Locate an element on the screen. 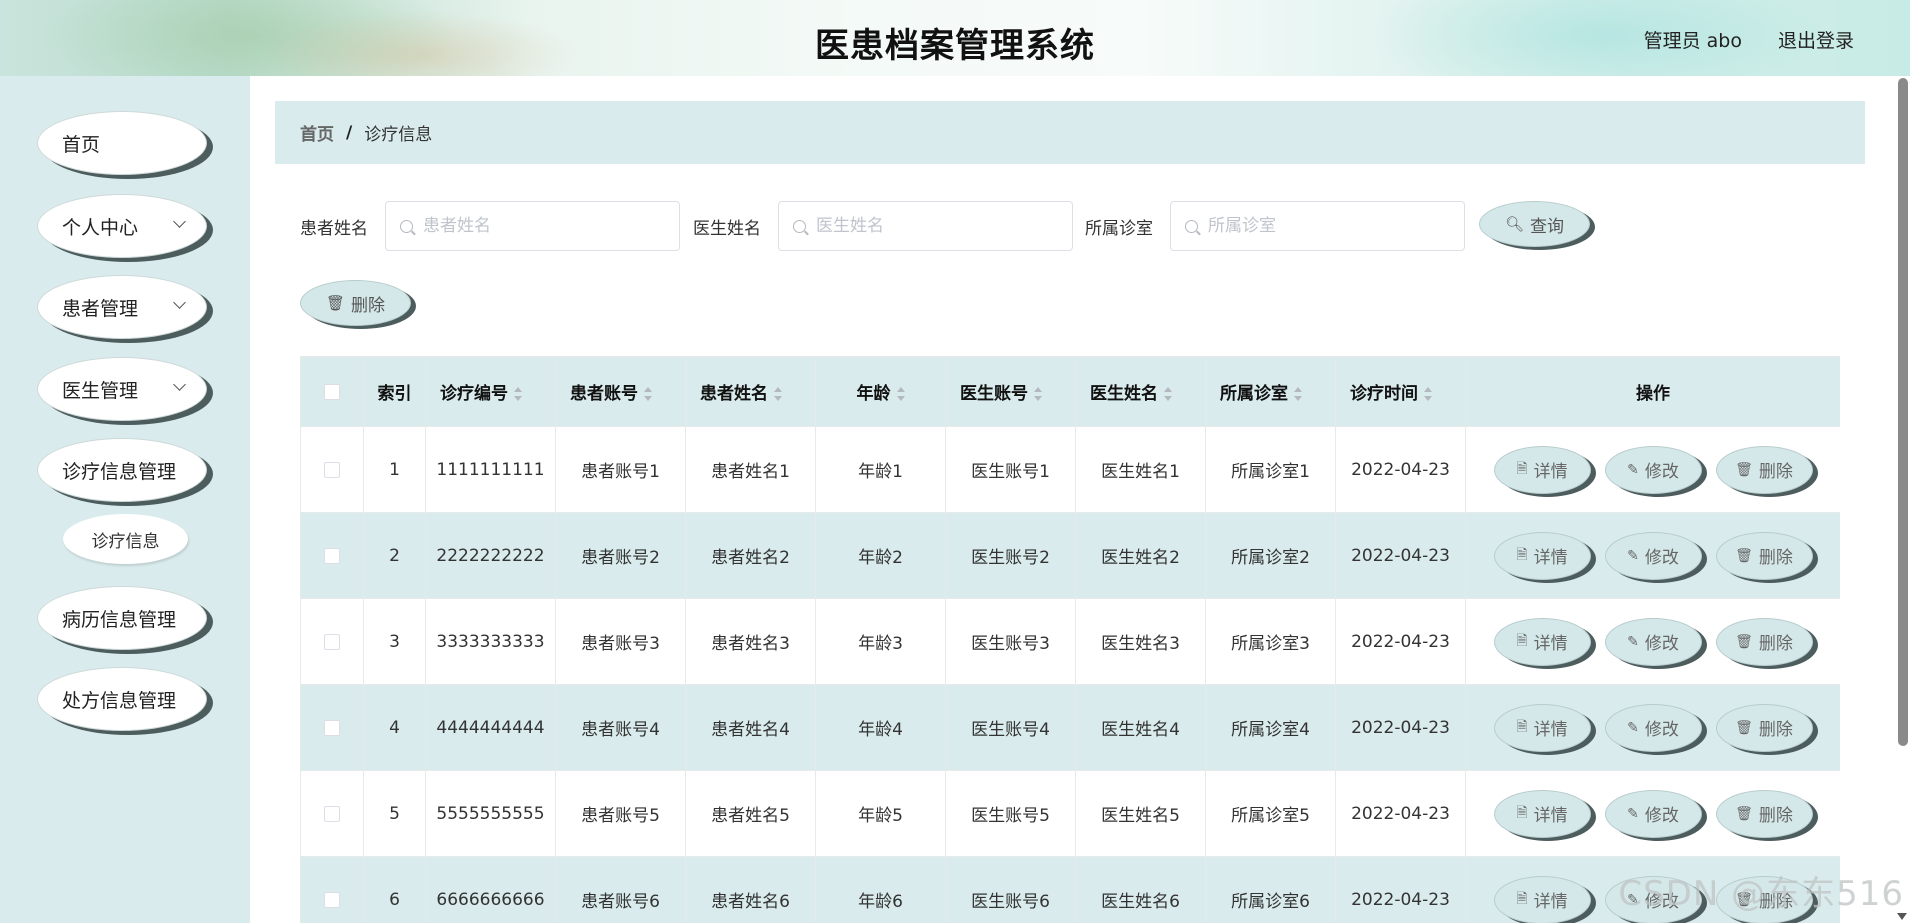 The width and height of the screenshot is (1910, 923). cell-age: 年龄4 is located at coordinates (880, 727).